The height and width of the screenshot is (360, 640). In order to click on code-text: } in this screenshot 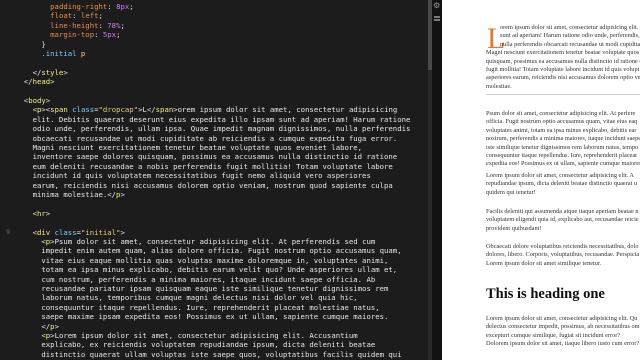, I will do `click(30, 44)`.